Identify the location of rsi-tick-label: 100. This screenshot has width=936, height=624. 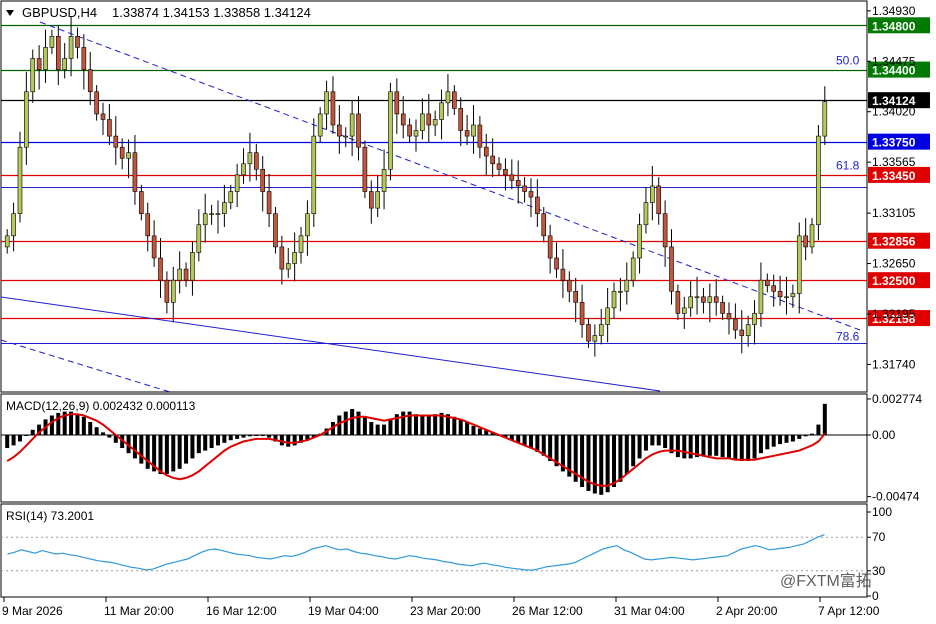
(882, 512).